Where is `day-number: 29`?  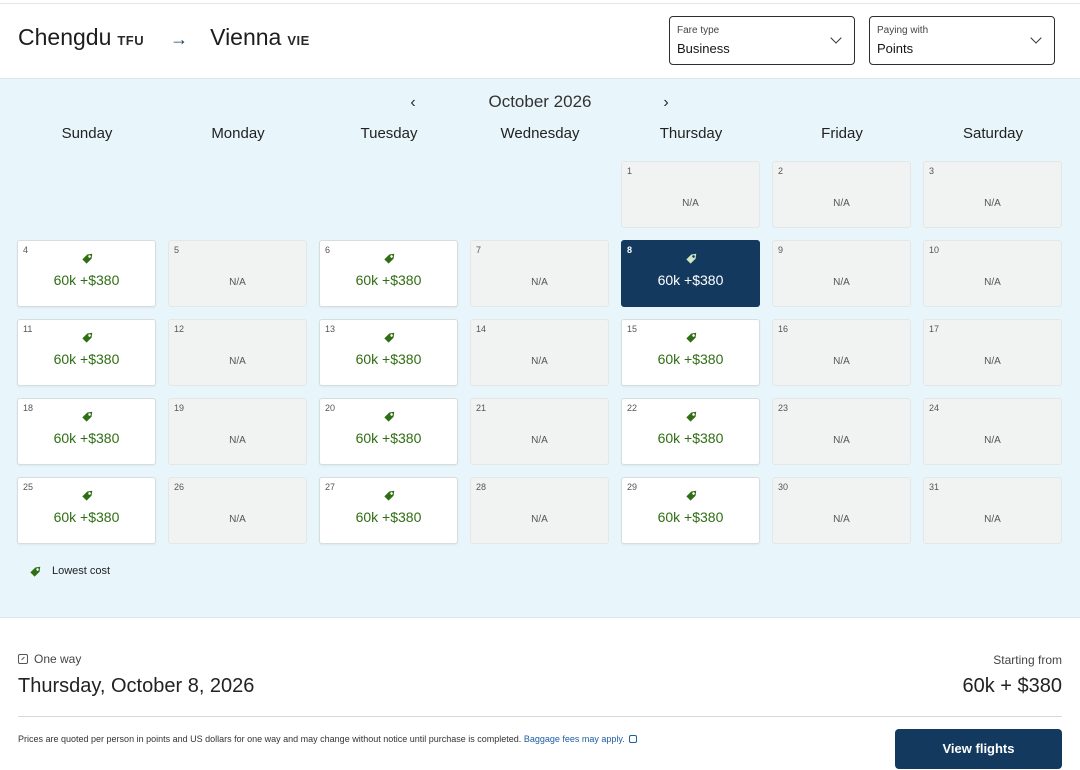 day-number: 29 is located at coordinates (632, 487).